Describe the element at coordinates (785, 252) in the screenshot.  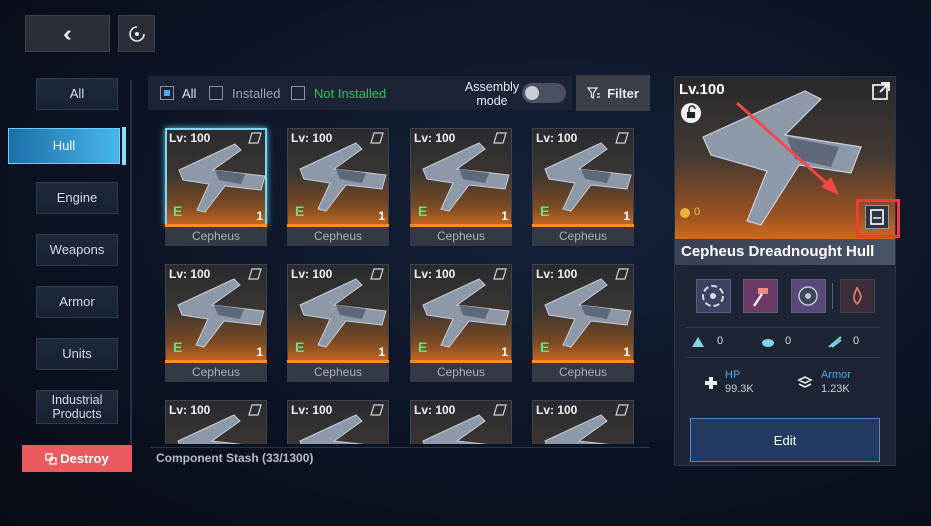
I see `hull-title: Cepheus Dreadnought Hull` at that location.